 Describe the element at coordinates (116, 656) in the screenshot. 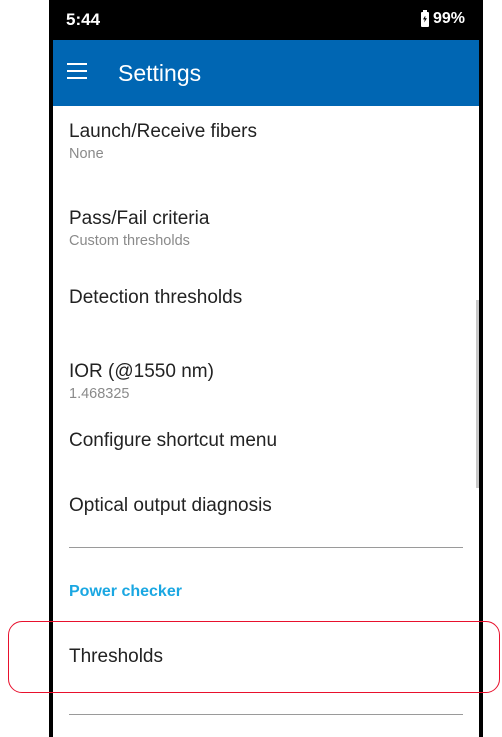

I see `setting-title: Thresholds` at that location.